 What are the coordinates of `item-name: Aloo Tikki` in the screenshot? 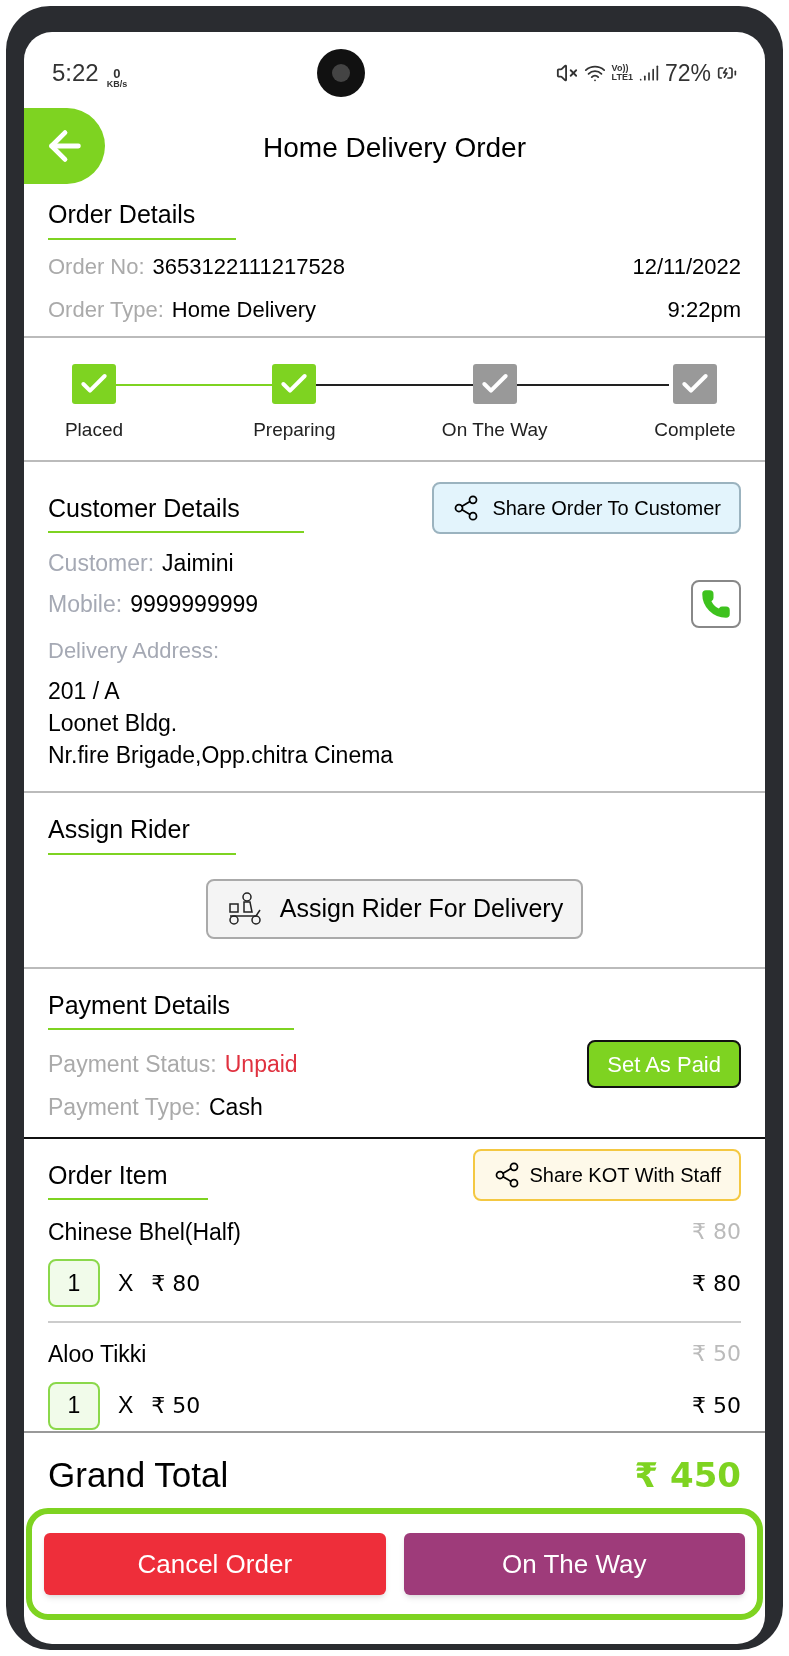 It's located at (97, 1354).